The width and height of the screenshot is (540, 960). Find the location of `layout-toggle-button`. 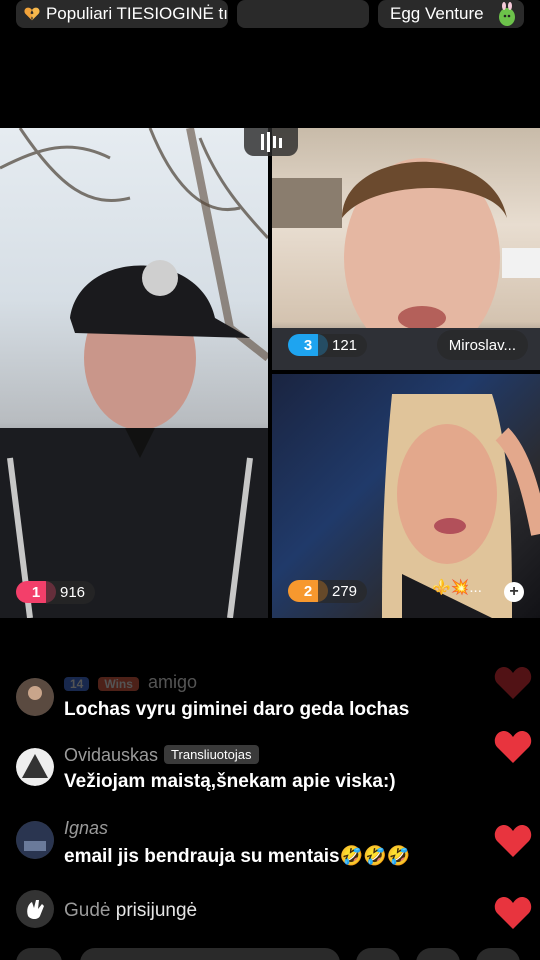

layout-toggle-button is located at coordinates (271, 142).